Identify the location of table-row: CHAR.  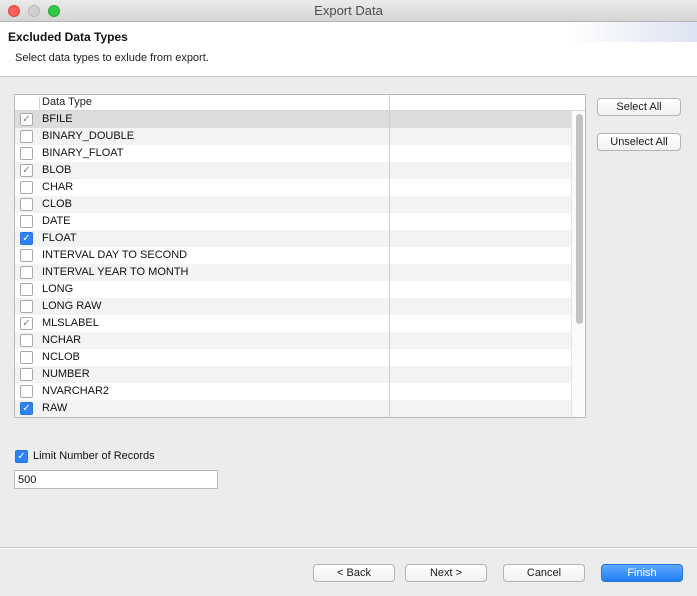
(293, 187).